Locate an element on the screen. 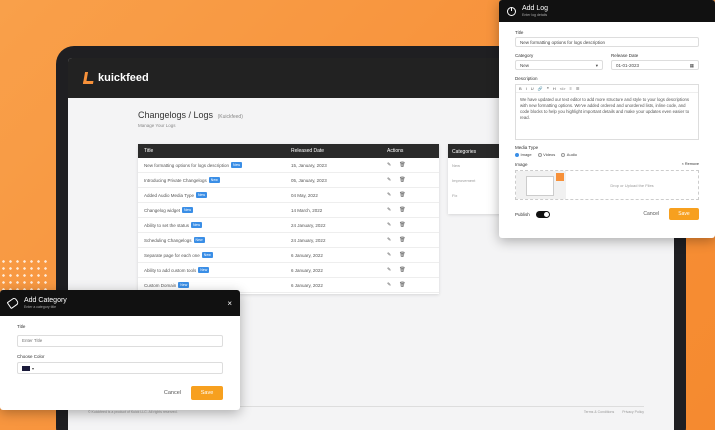 The height and width of the screenshot is (430, 715). choose-color-label: Choose Color is located at coordinates (31, 356).